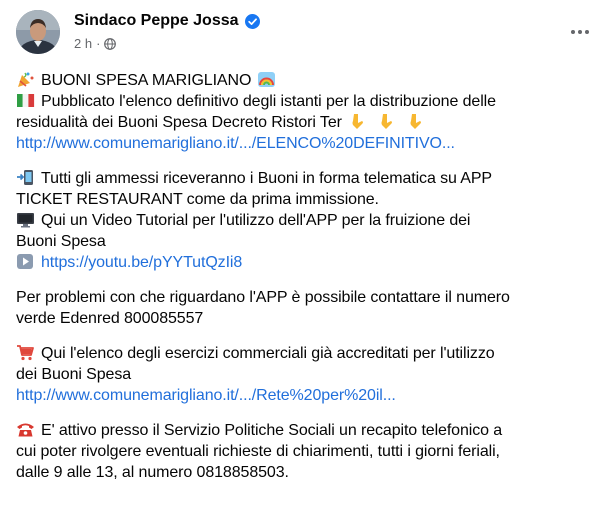 The width and height of the screenshot is (616, 527). Describe the element at coordinates (74, 374) in the screenshot. I see `merchants-line-2: dei Buoni Spesa` at that location.